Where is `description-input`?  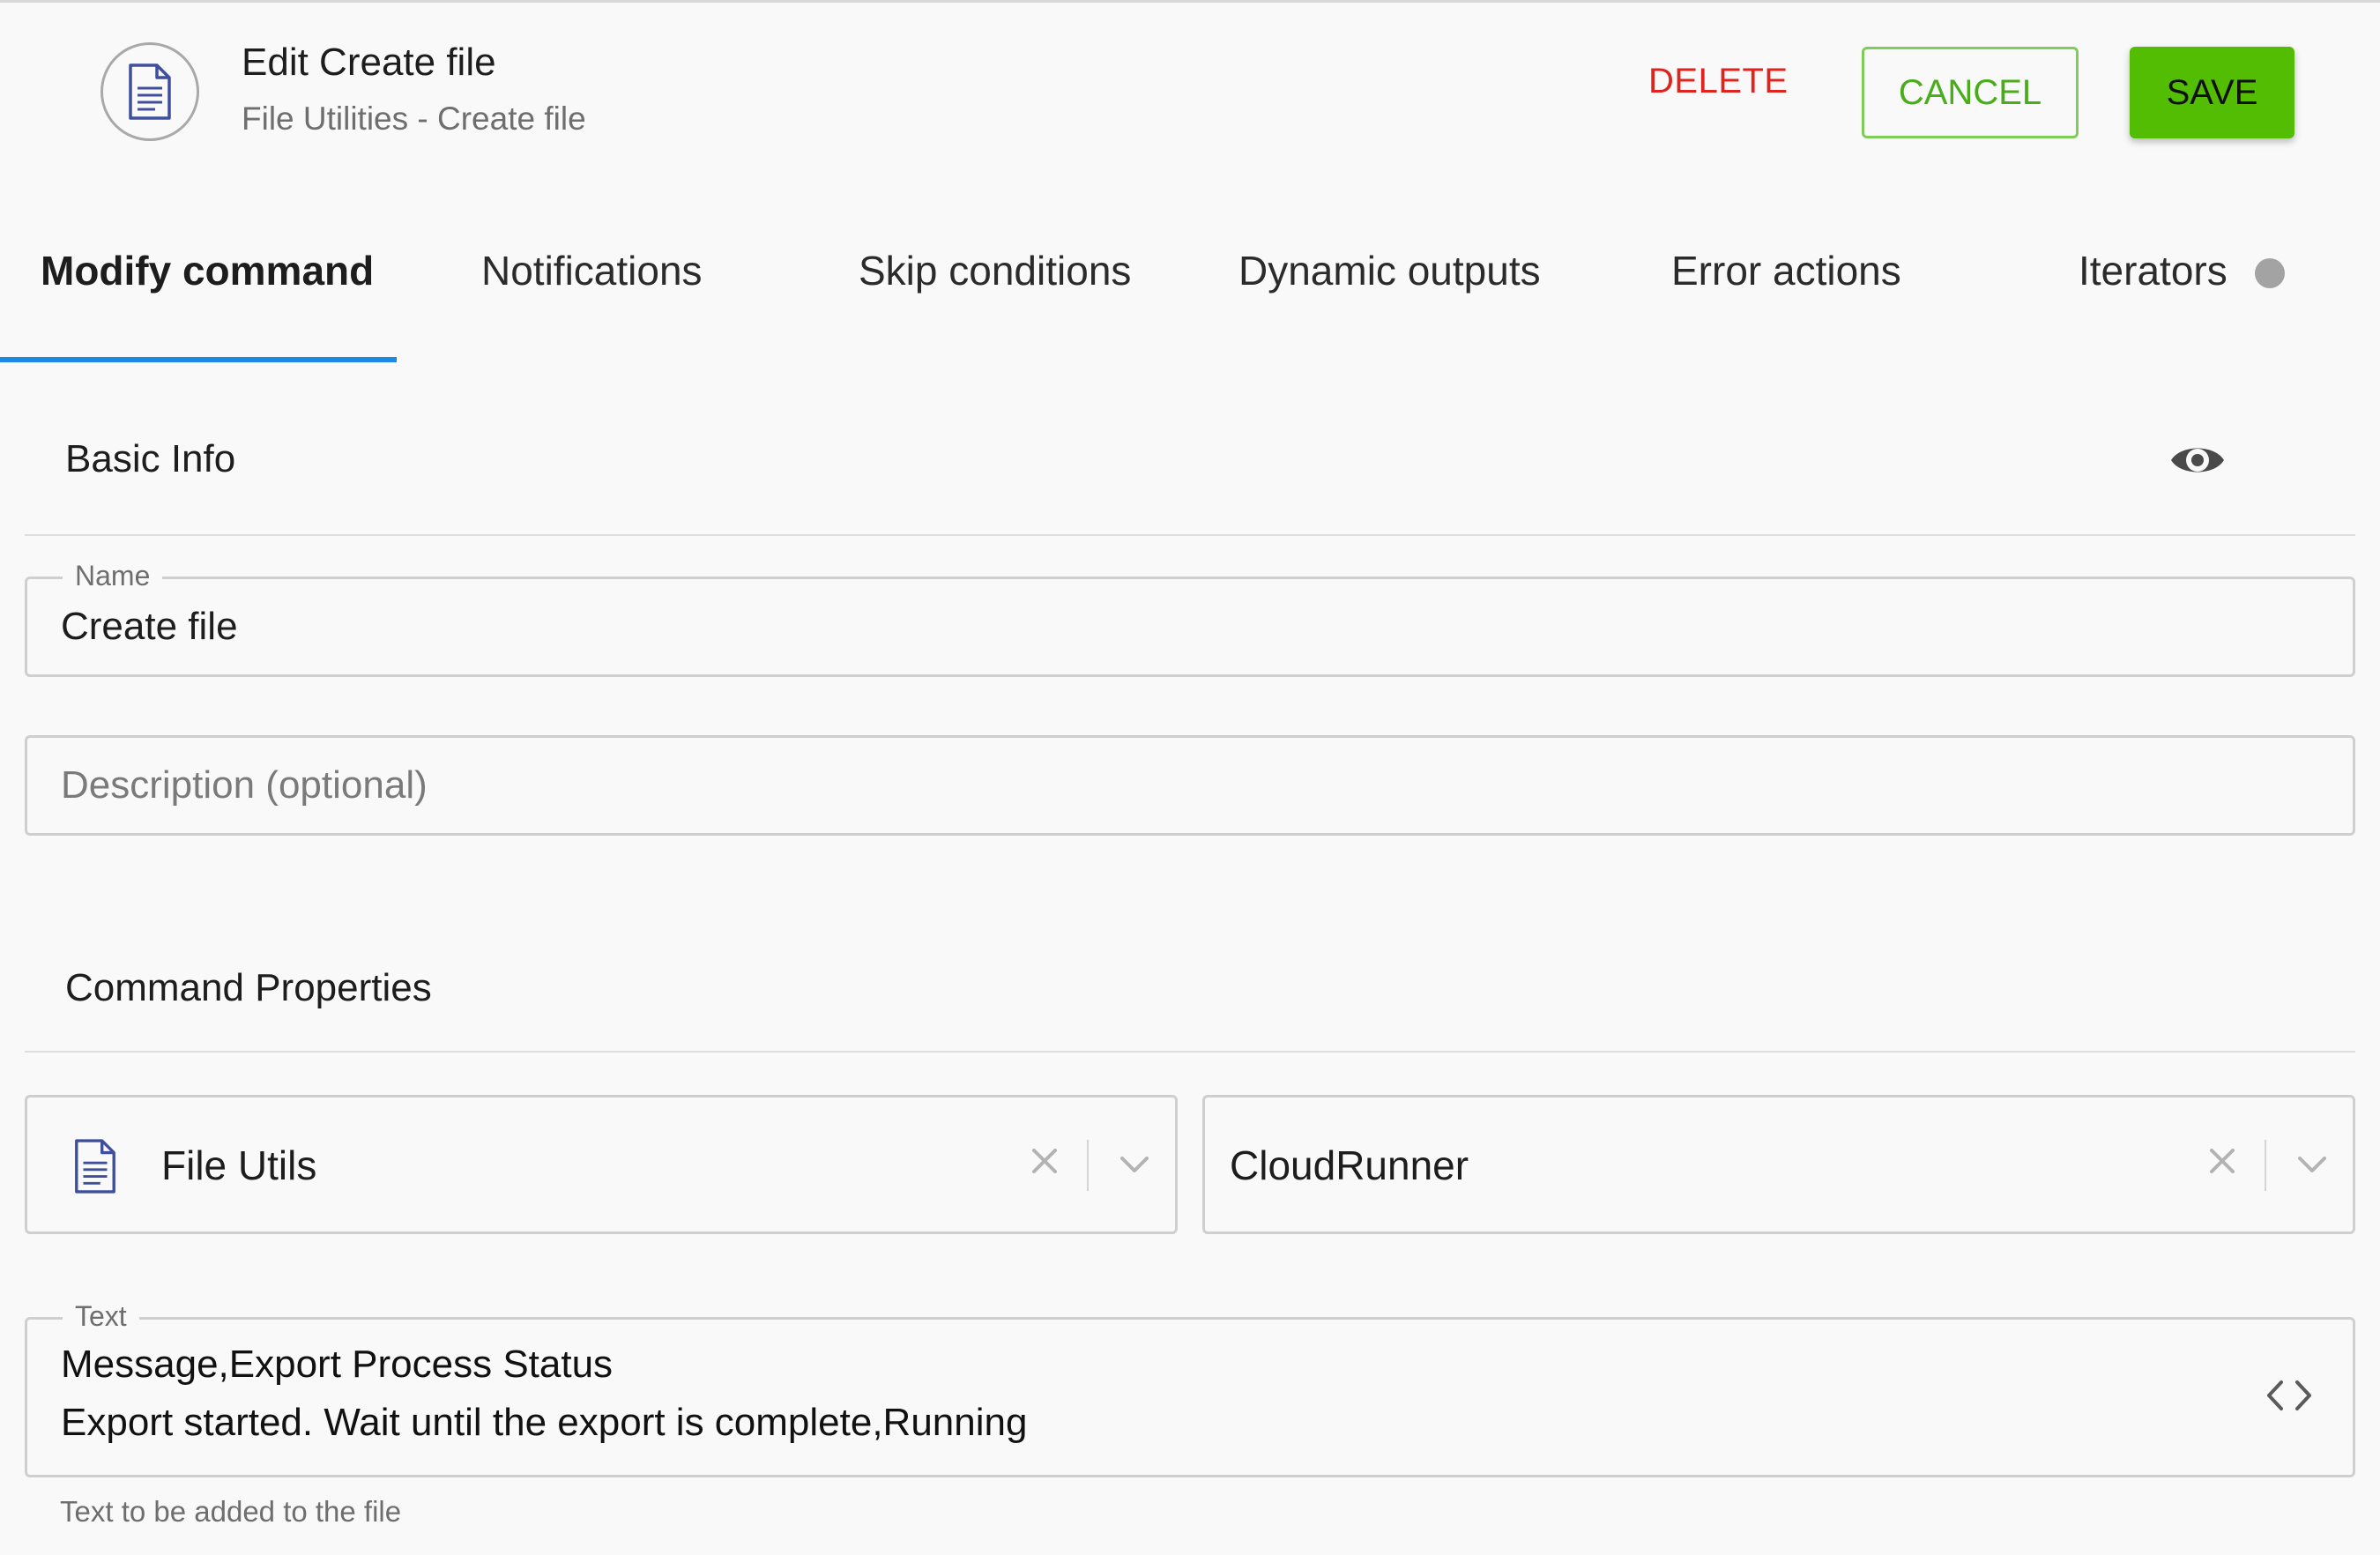 description-input is located at coordinates (1190, 785).